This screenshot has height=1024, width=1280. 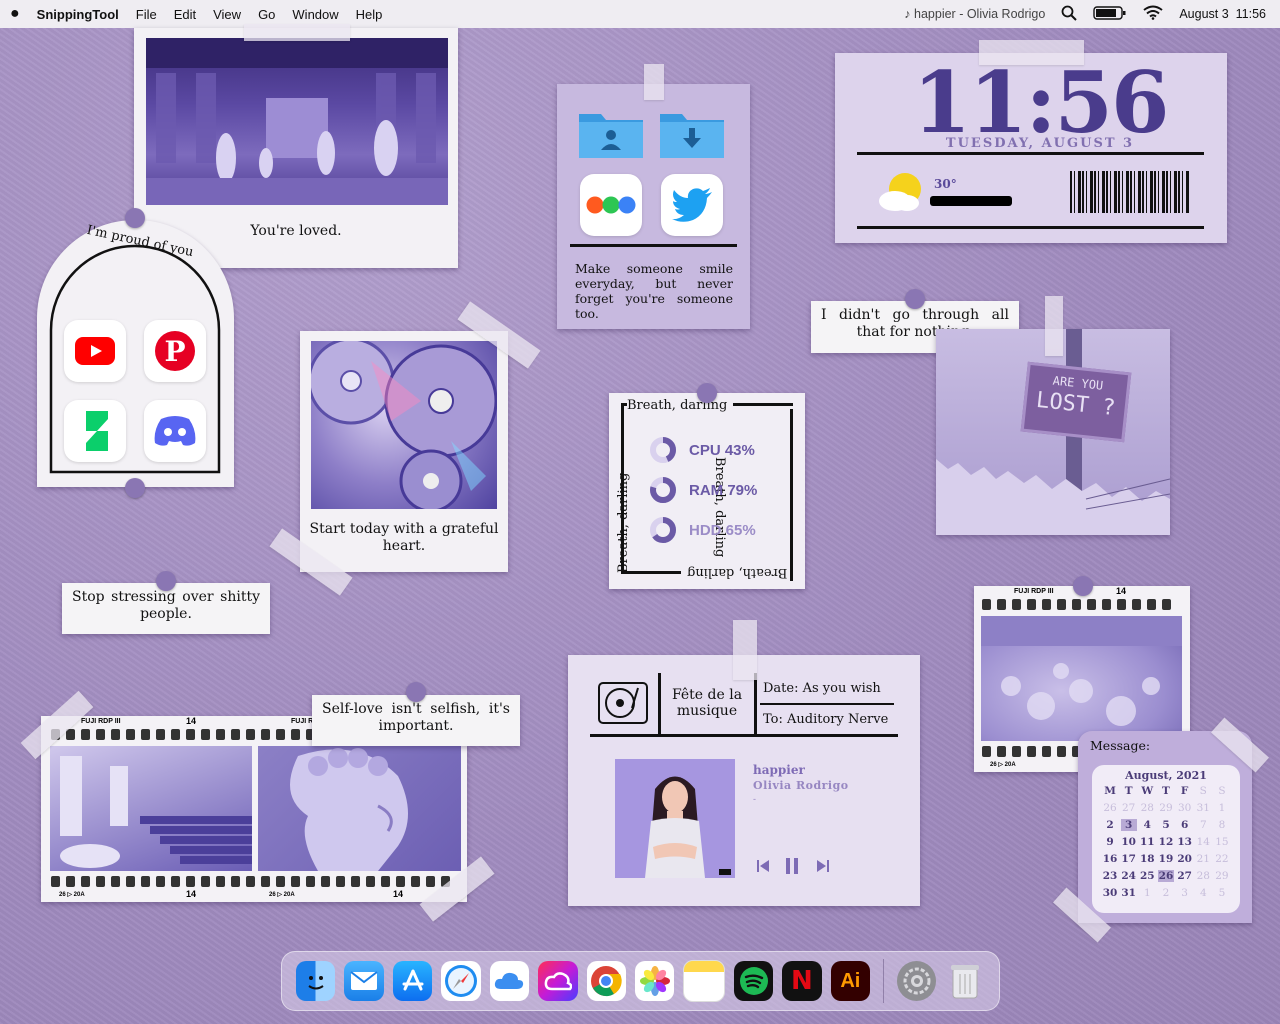 I want to click on film-single-brand: FUJI RDP III, so click(x=1034, y=591).